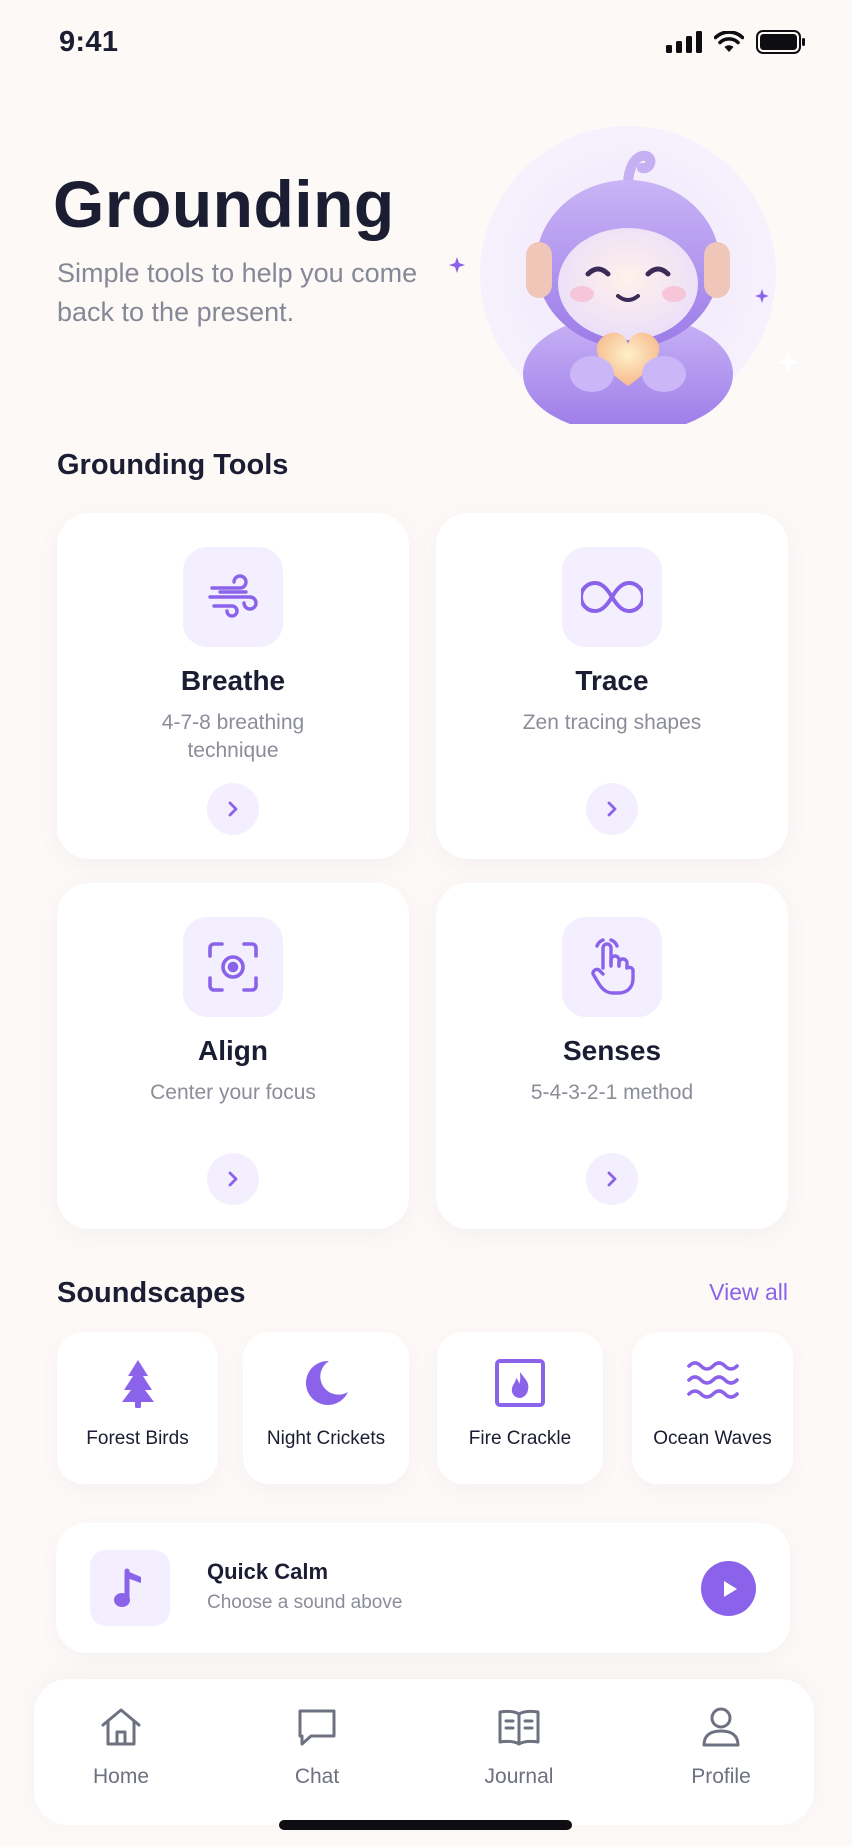 The height and width of the screenshot is (1846, 852). Describe the element at coordinates (326, 1408) in the screenshot. I see `sound-card-night-crickets: Night Crickets` at that location.